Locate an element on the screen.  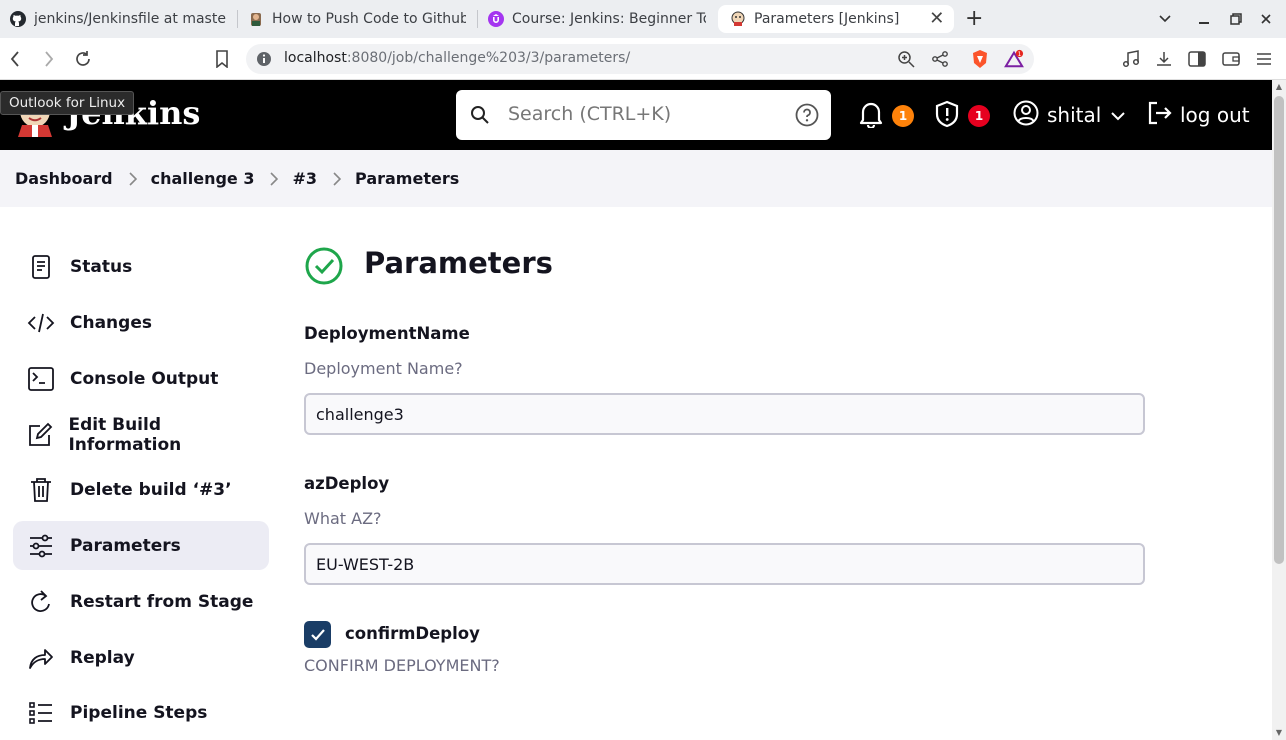
az-deploy-field is located at coordinates (724, 564).